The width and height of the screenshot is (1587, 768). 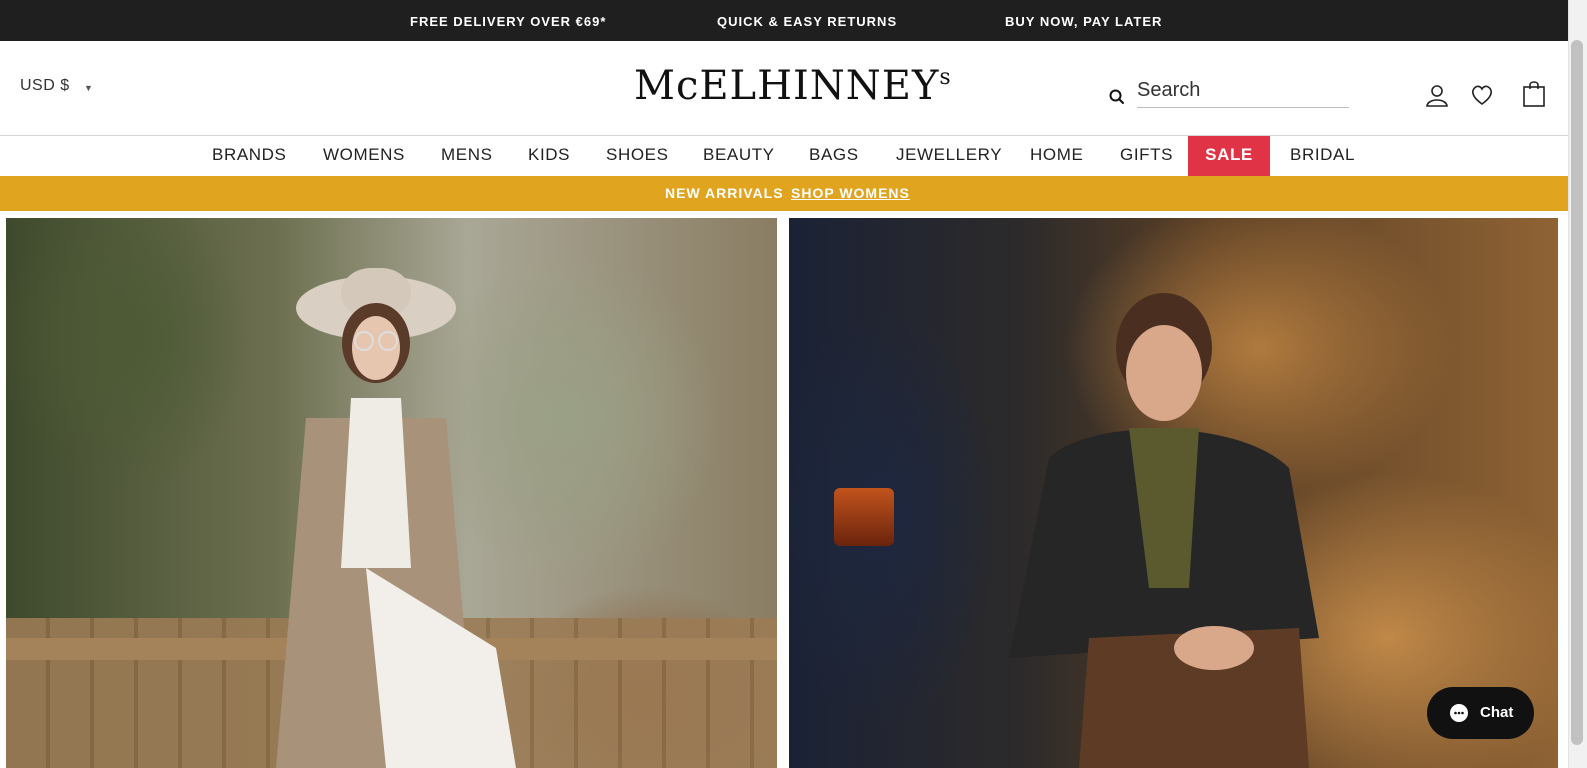 What do you see at coordinates (1534, 93) in the screenshot?
I see `shopping-bag-icon` at bounding box center [1534, 93].